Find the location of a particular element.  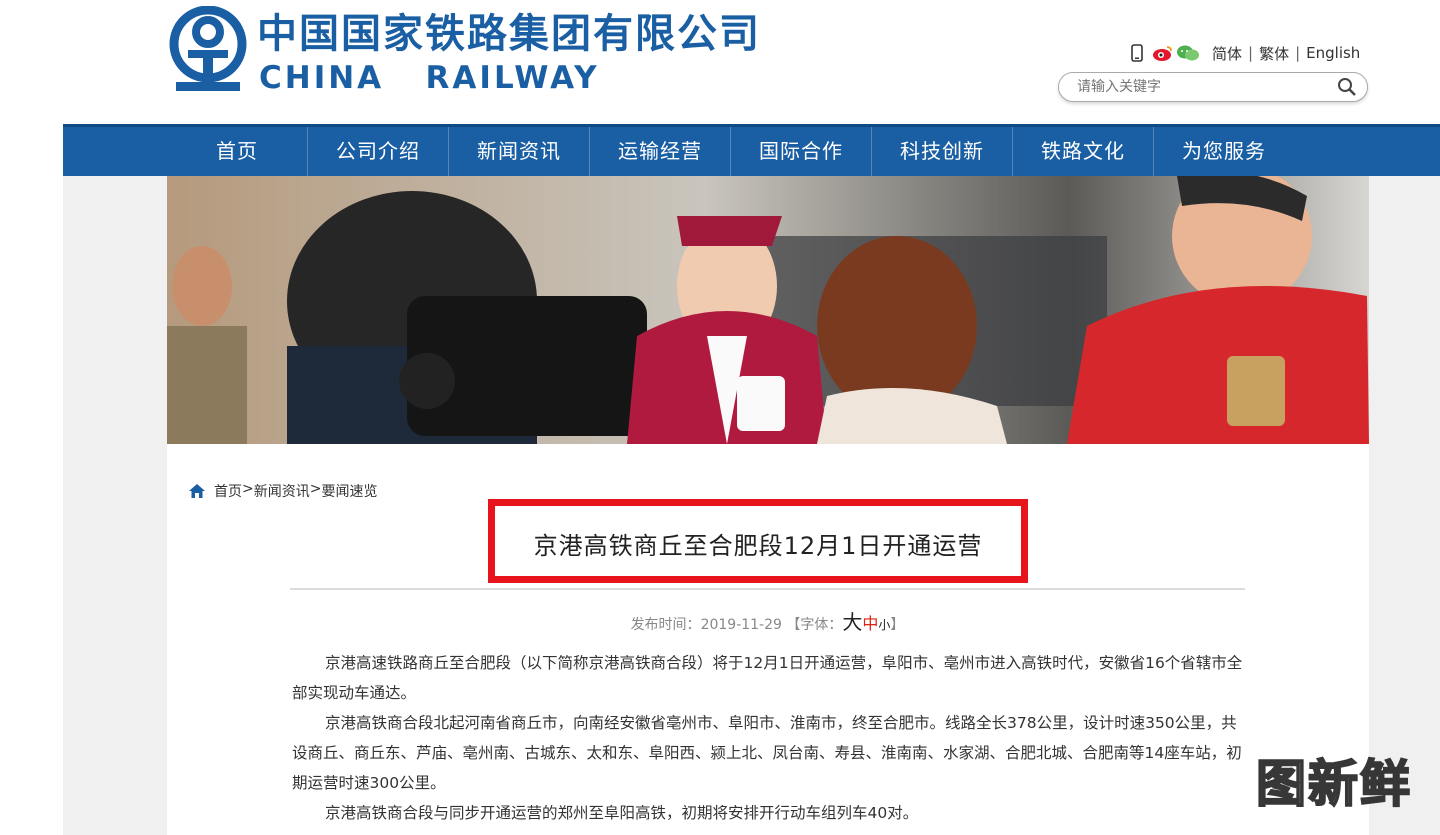

breadcrumb-current: 要闻速览 is located at coordinates (349, 491).